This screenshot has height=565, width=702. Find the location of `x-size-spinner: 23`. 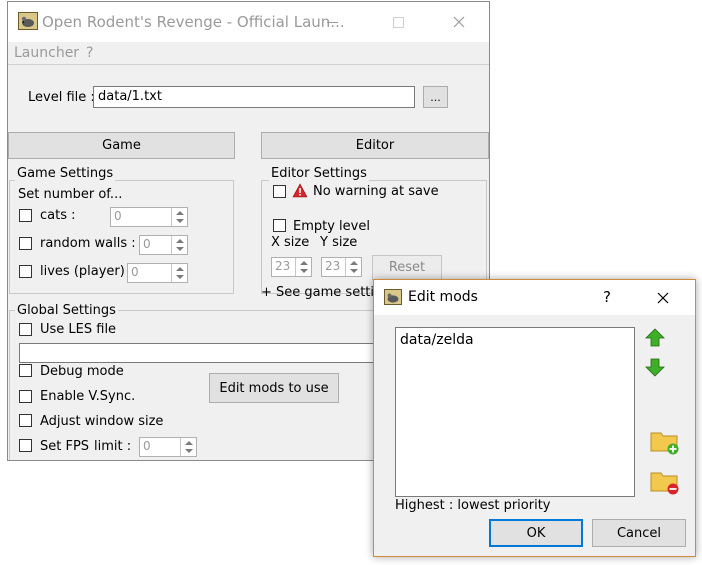

x-size-spinner: 23 is located at coordinates (291, 267).